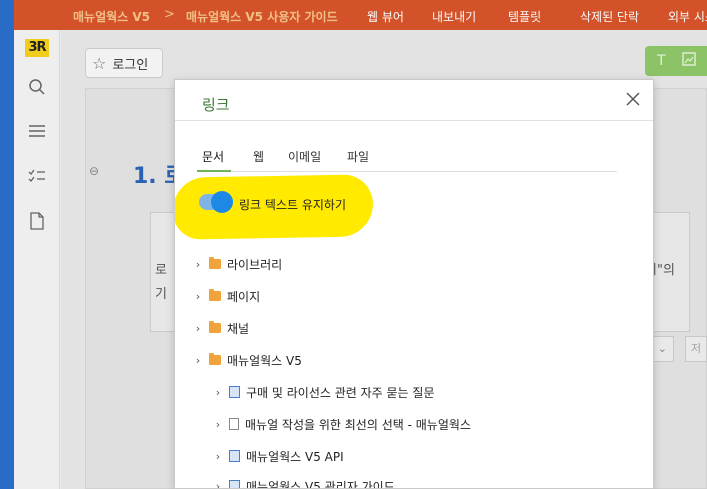  Describe the element at coordinates (264, 360) in the screenshot. I see `tree-item-label: 매뉴얼웍스 V5` at that location.